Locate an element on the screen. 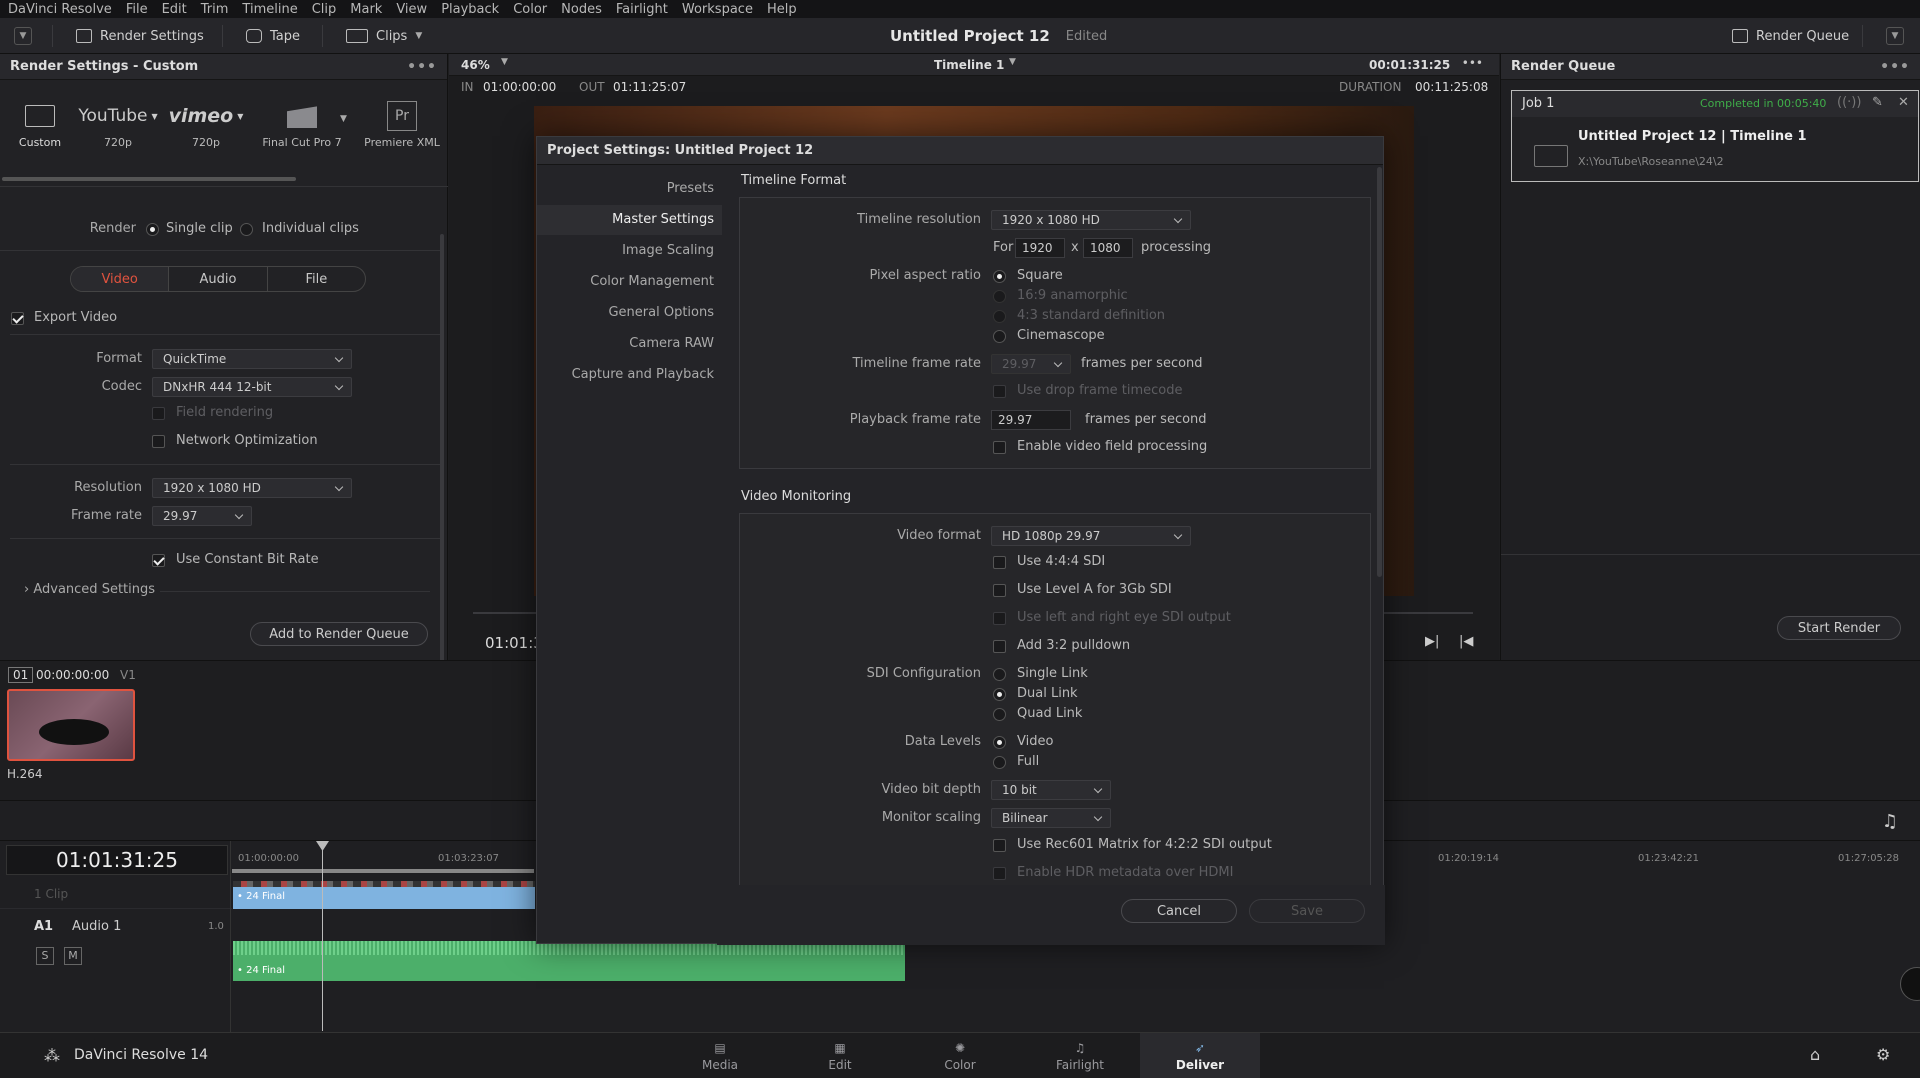  nav-master-settings: Master Settings is located at coordinates (629, 220).